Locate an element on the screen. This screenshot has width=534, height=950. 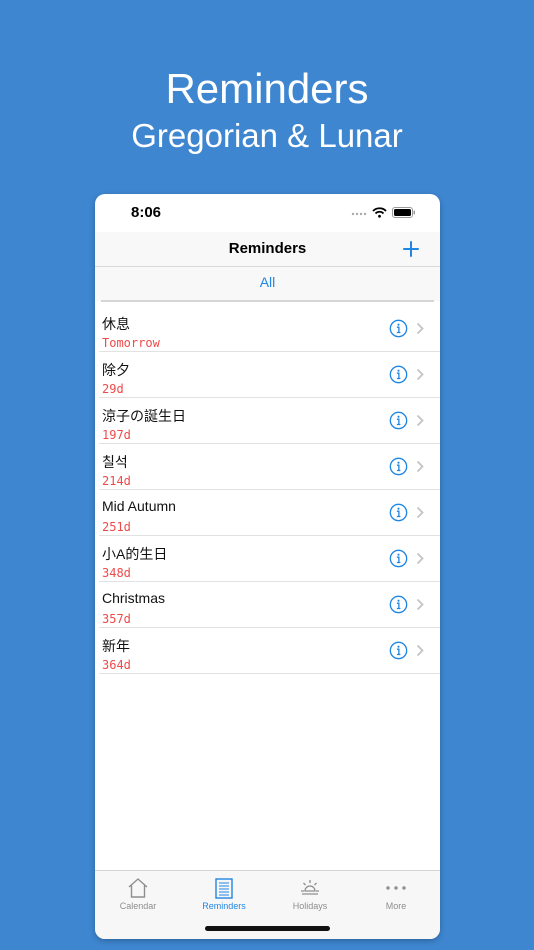
reminder-name: Christmas is located at coordinates (134, 598).